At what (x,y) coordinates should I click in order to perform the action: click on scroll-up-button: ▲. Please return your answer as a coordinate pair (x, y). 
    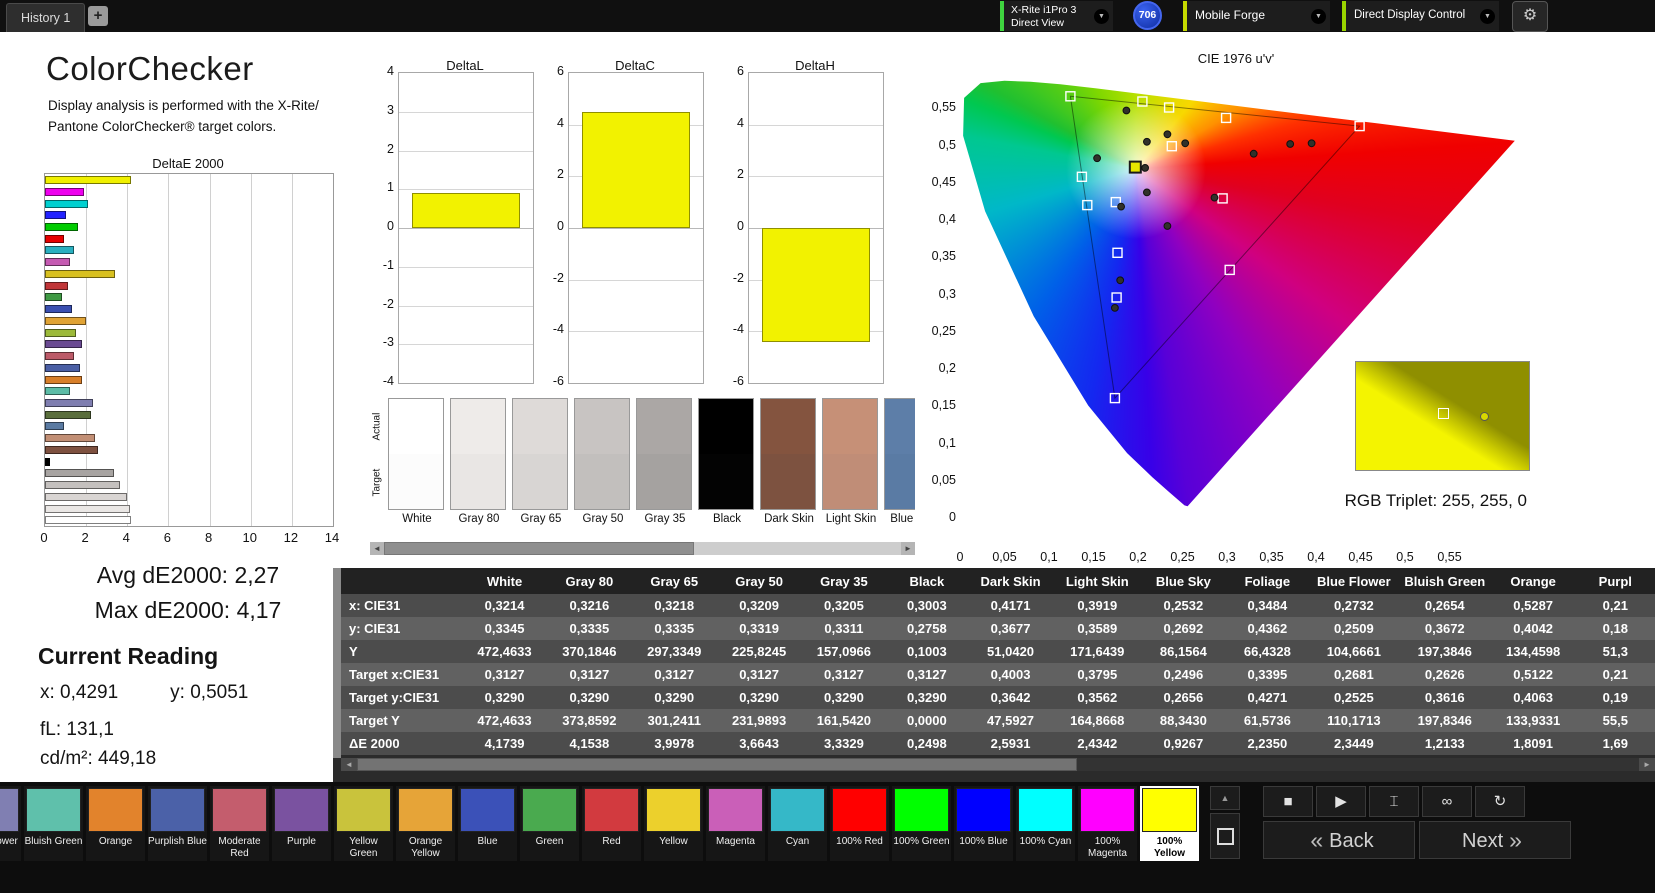
    Looking at the image, I should click on (1225, 798).